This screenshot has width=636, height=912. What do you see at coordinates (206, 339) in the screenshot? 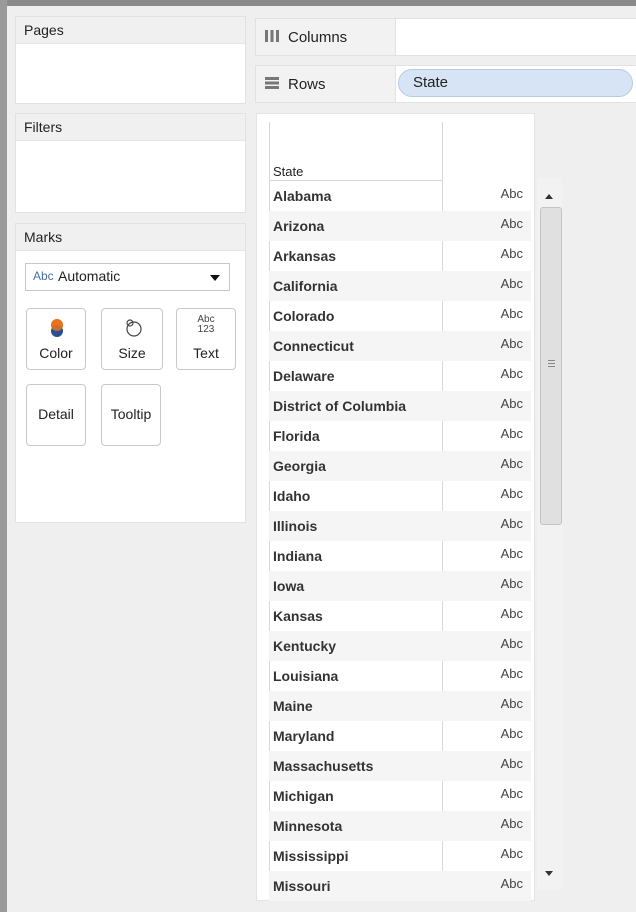
I see `text-button: Abc 123 Text` at bounding box center [206, 339].